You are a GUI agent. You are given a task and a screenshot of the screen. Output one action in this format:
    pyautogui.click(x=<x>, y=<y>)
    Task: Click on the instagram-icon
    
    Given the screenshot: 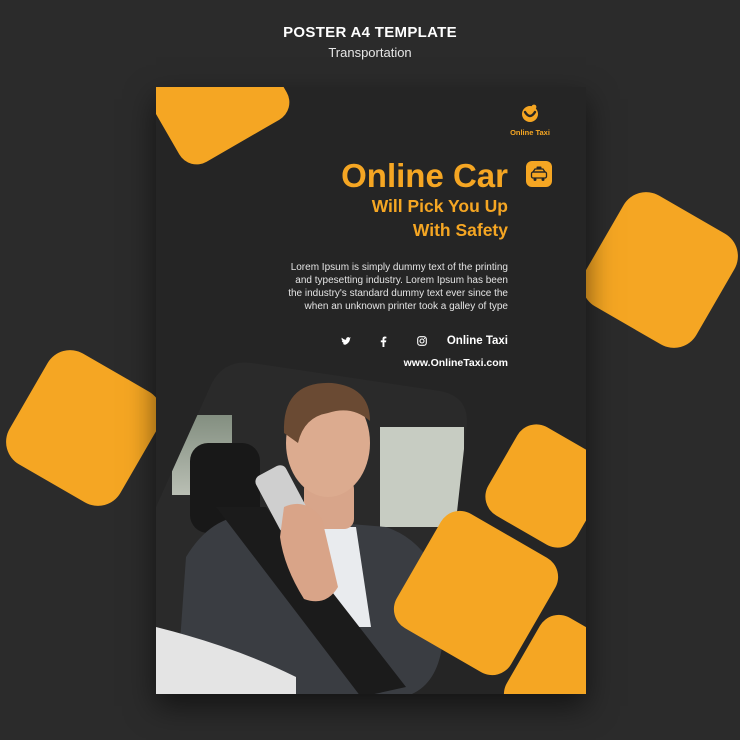 What is the action you would take?
    pyautogui.click(x=422, y=341)
    